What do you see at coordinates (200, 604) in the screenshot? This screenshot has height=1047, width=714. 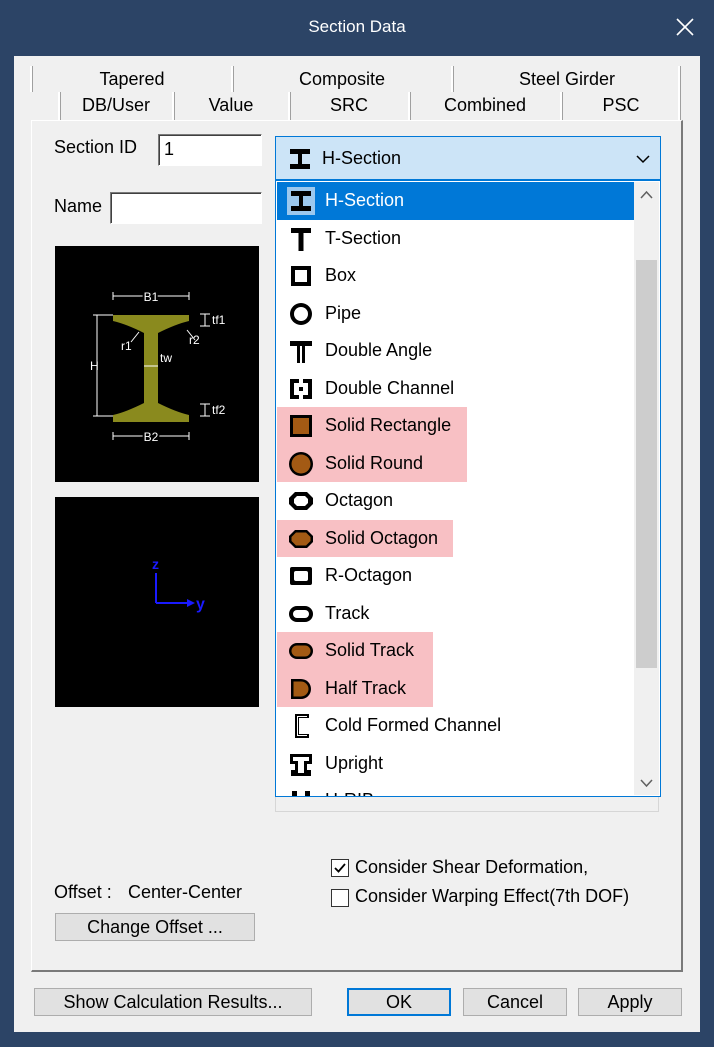 I see `axis-y-label: y` at bounding box center [200, 604].